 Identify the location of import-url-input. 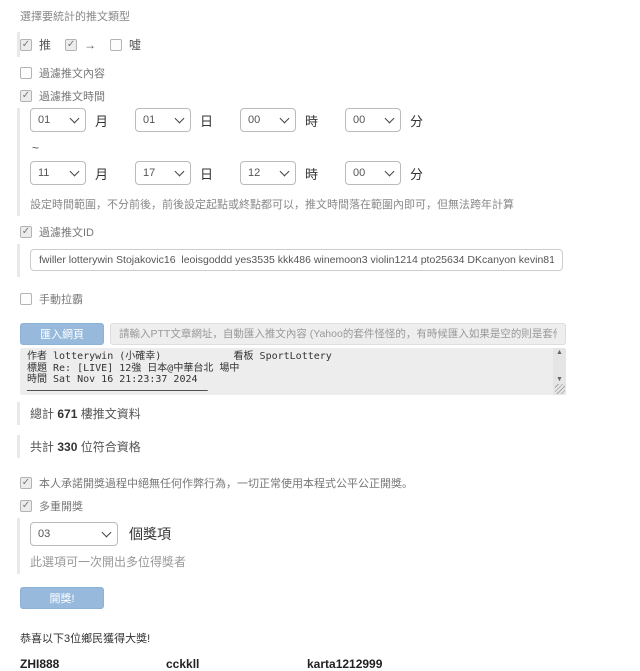
(338, 334).